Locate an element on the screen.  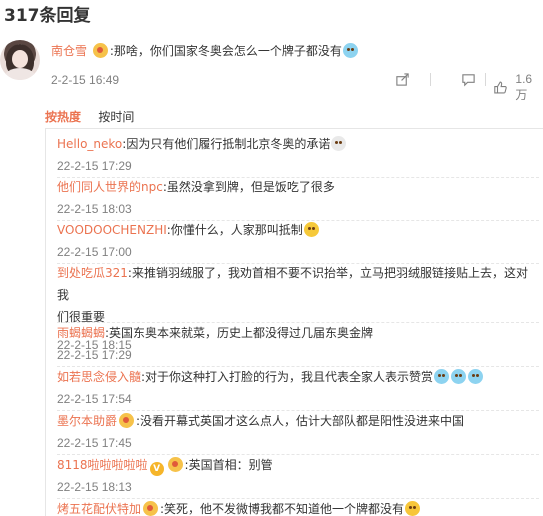
zipper-mouth-emoji-icon is located at coordinates (339, 143).